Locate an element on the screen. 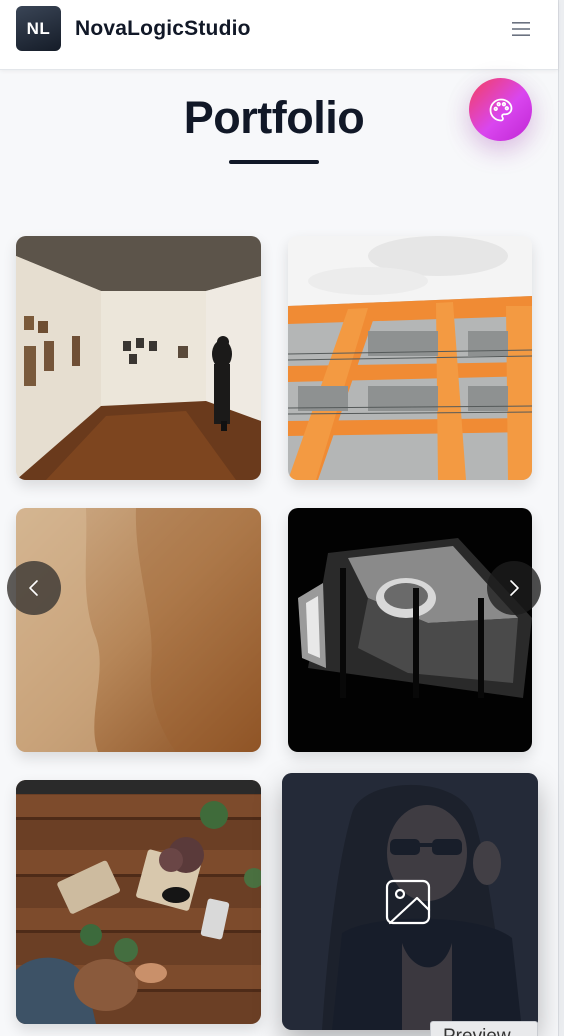 This screenshot has width=564, height=1036. hamburger-menu-icon is located at coordinates (521, 29).